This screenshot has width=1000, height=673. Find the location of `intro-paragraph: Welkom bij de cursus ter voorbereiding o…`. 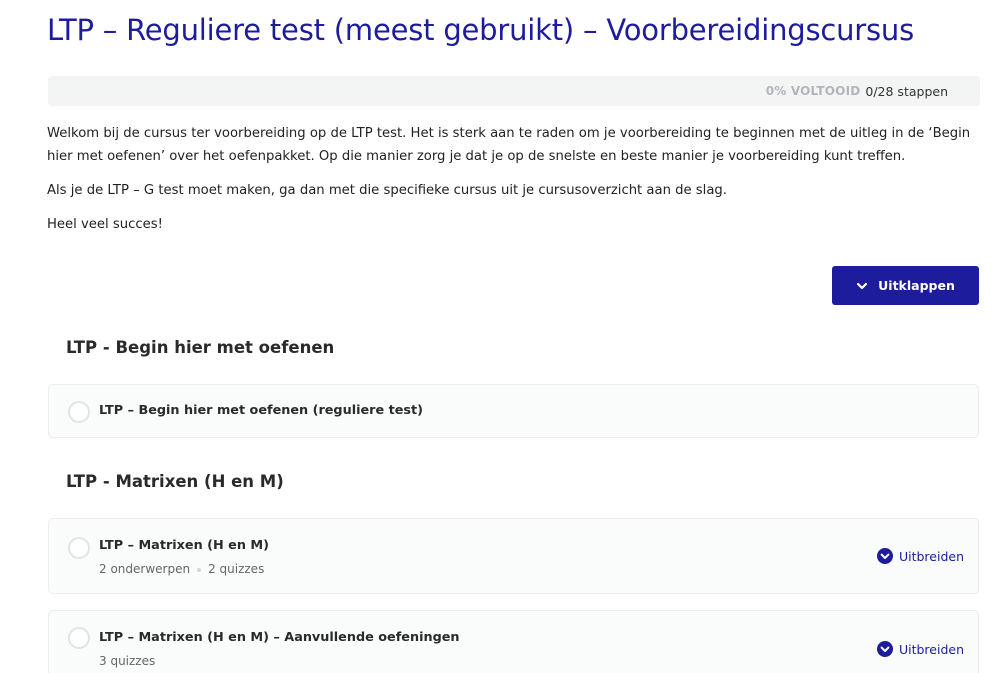

intro-paragraph: Welkom bij de cursus ter voorbereiding o… is located at coordinates (509, 145).